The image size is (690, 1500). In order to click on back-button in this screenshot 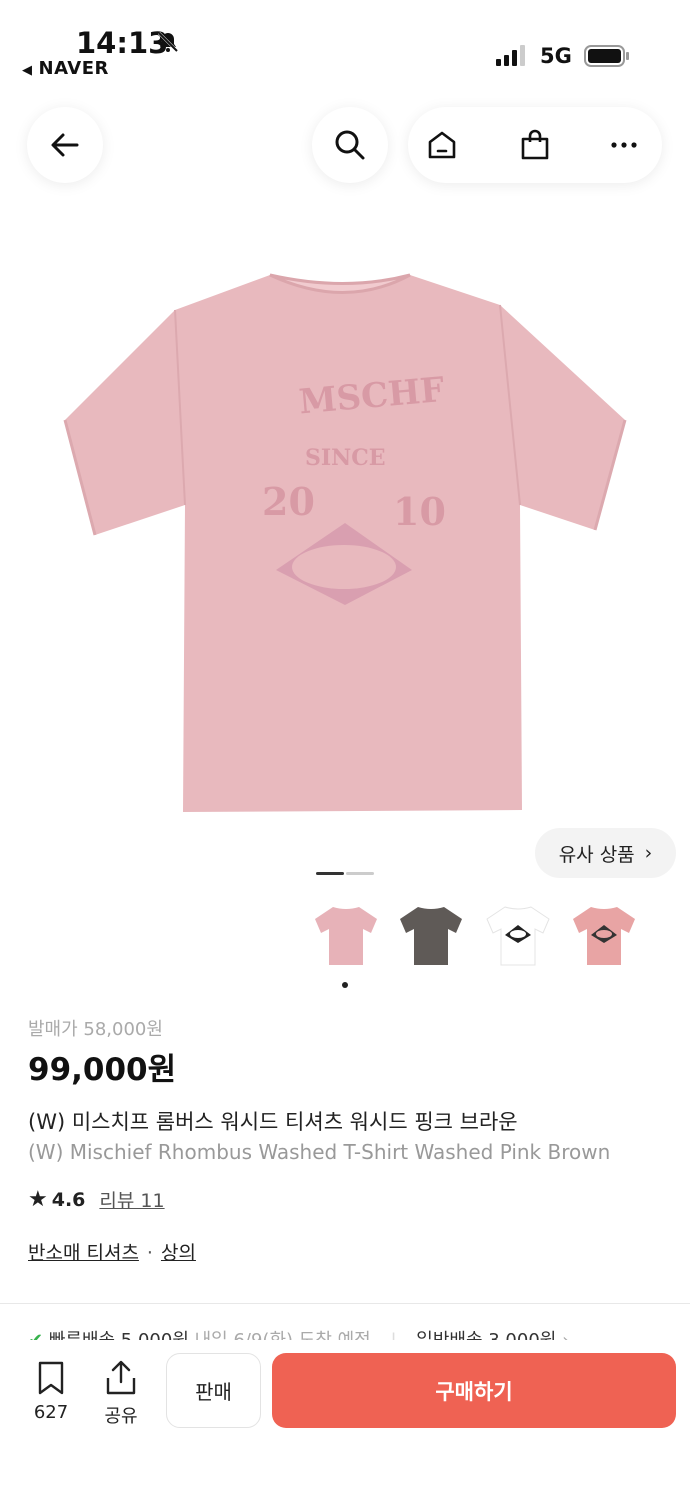, I will do `click(65, 145)`.